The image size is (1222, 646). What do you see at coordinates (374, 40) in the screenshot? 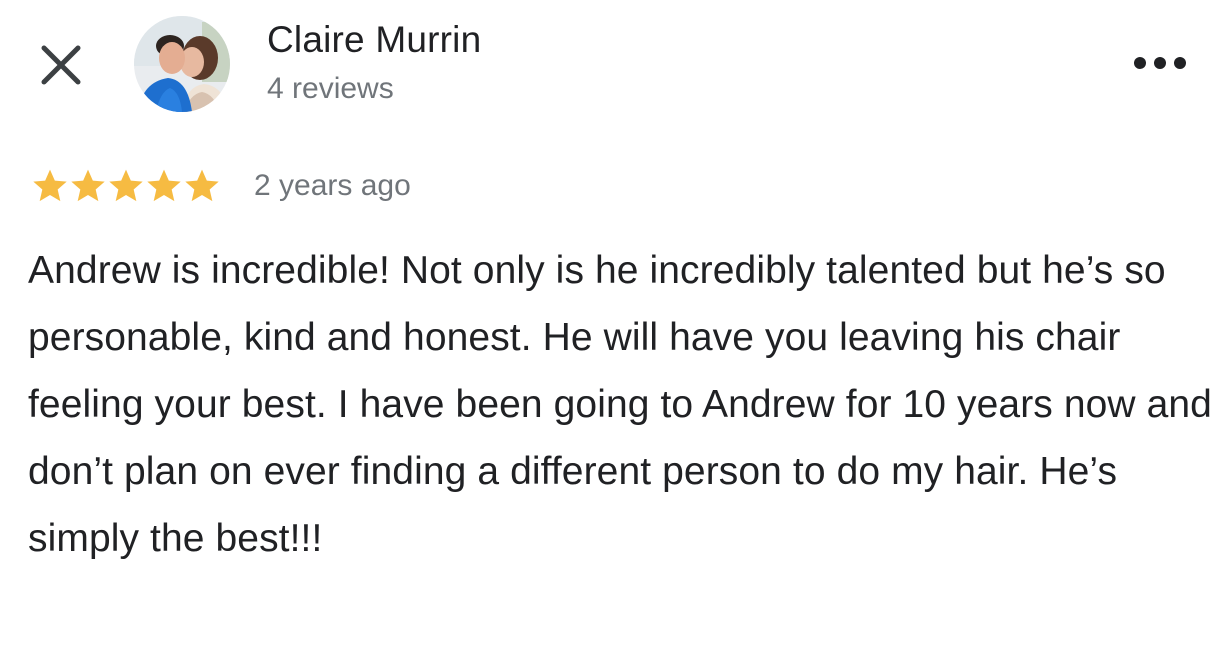
I see `reviewer-name: Claire Murrin` at bounding box center [374, 40].